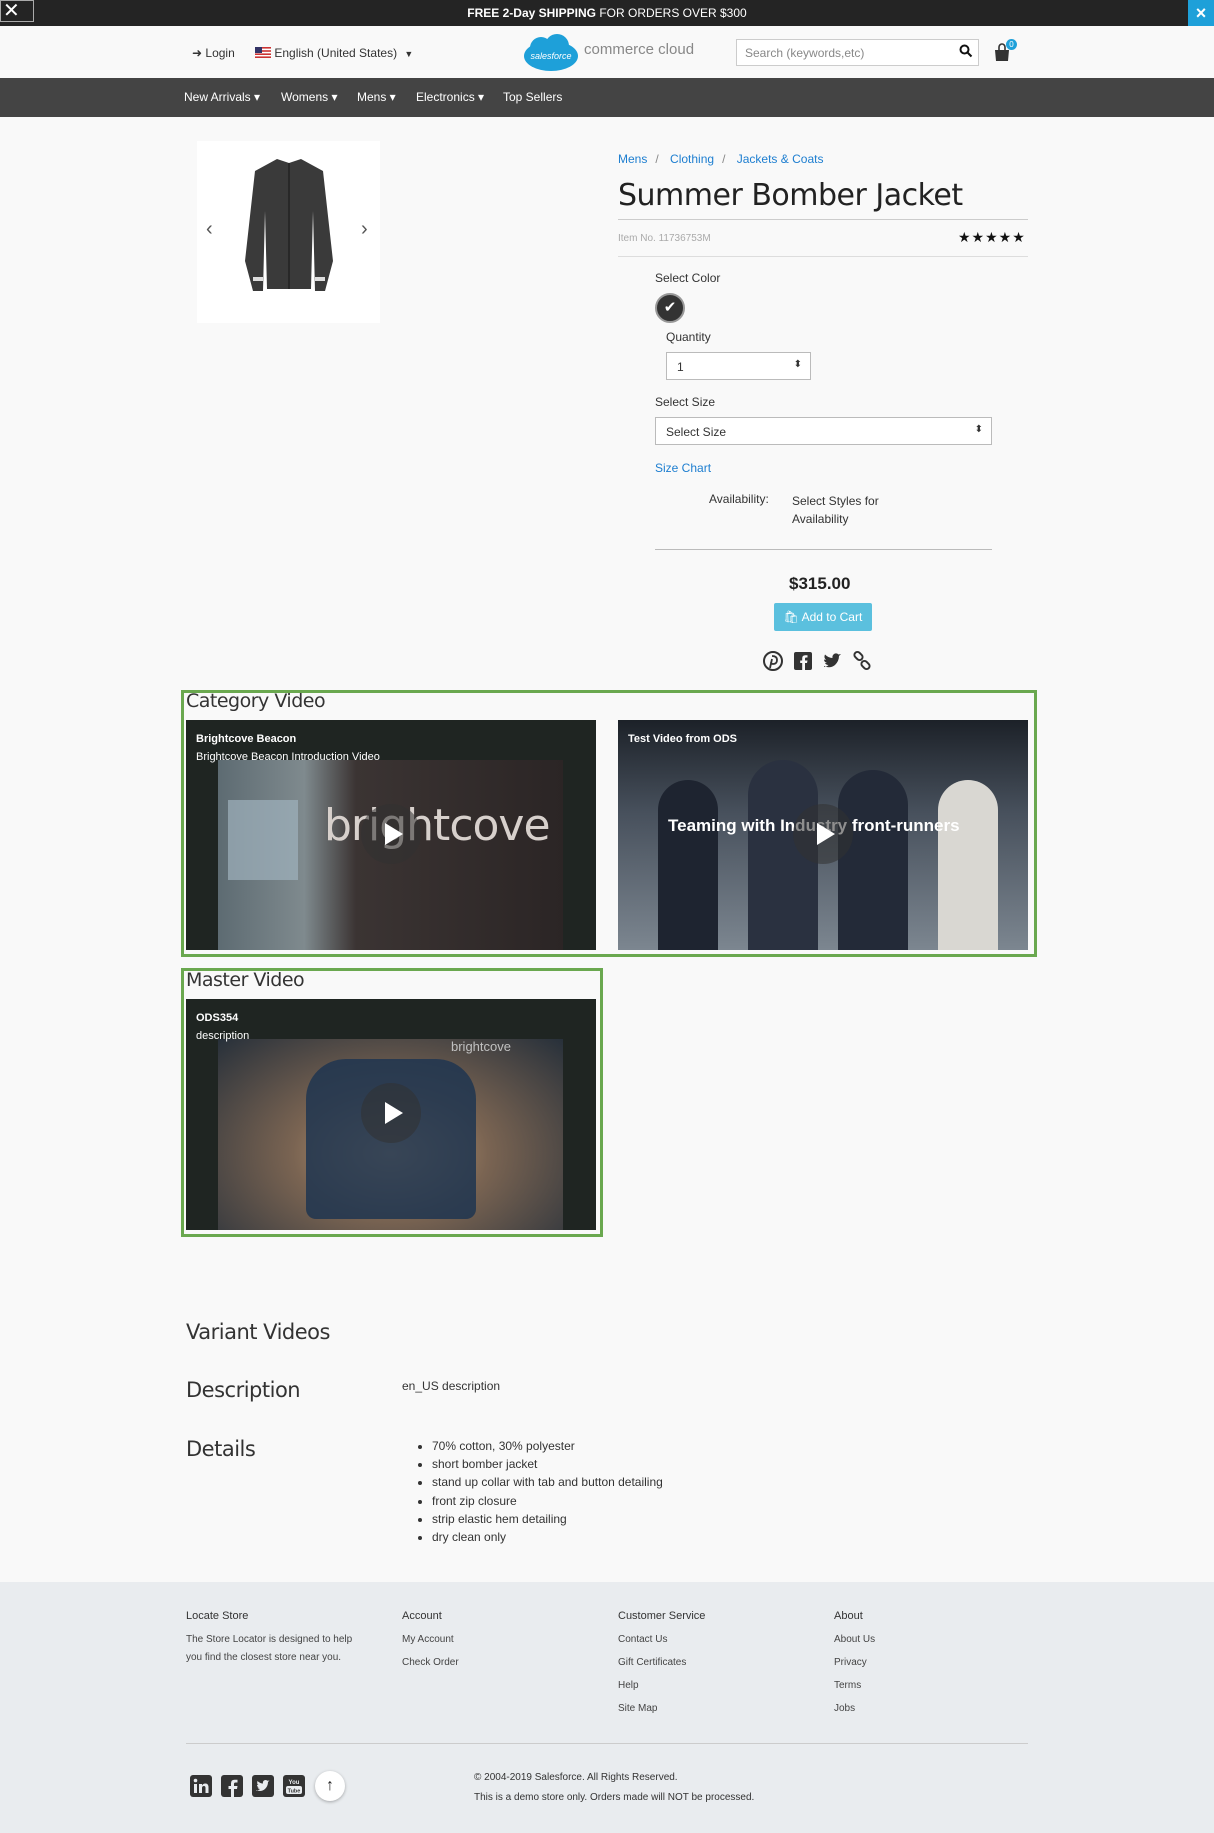 Image resolution: width=1214 pixels, height=1833 pixels. I want to click on footer-gift-certificates: Gift Certificates, so click(652, 1662).